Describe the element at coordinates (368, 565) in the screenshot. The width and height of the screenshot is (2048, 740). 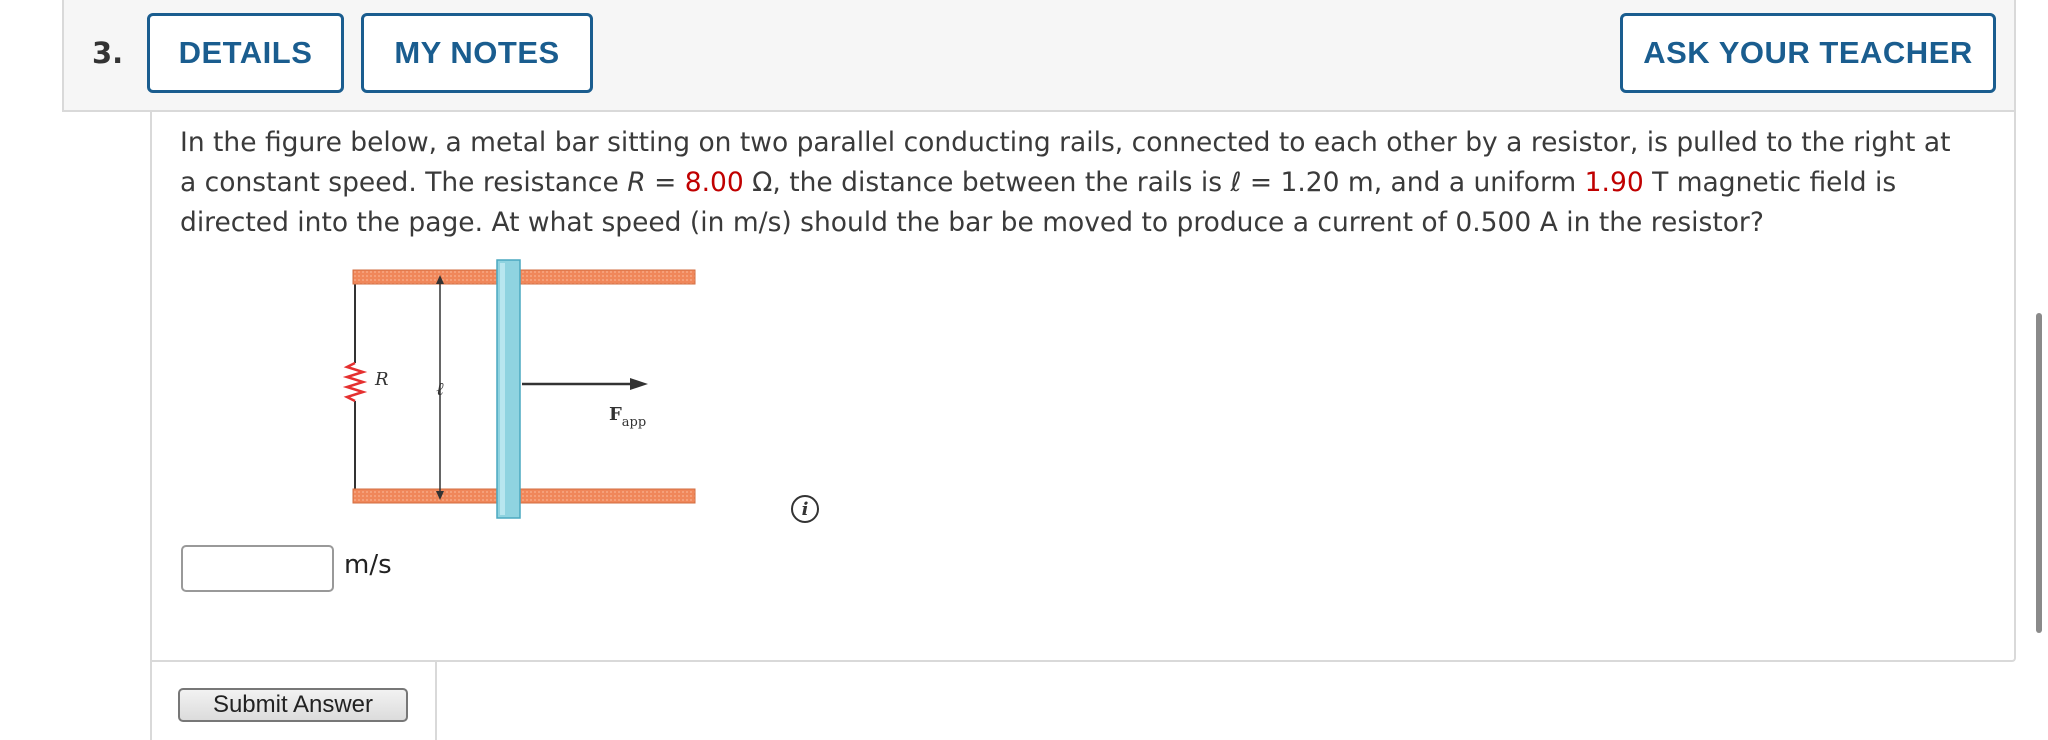
I see `answer-unit-label: m/s` at that location.